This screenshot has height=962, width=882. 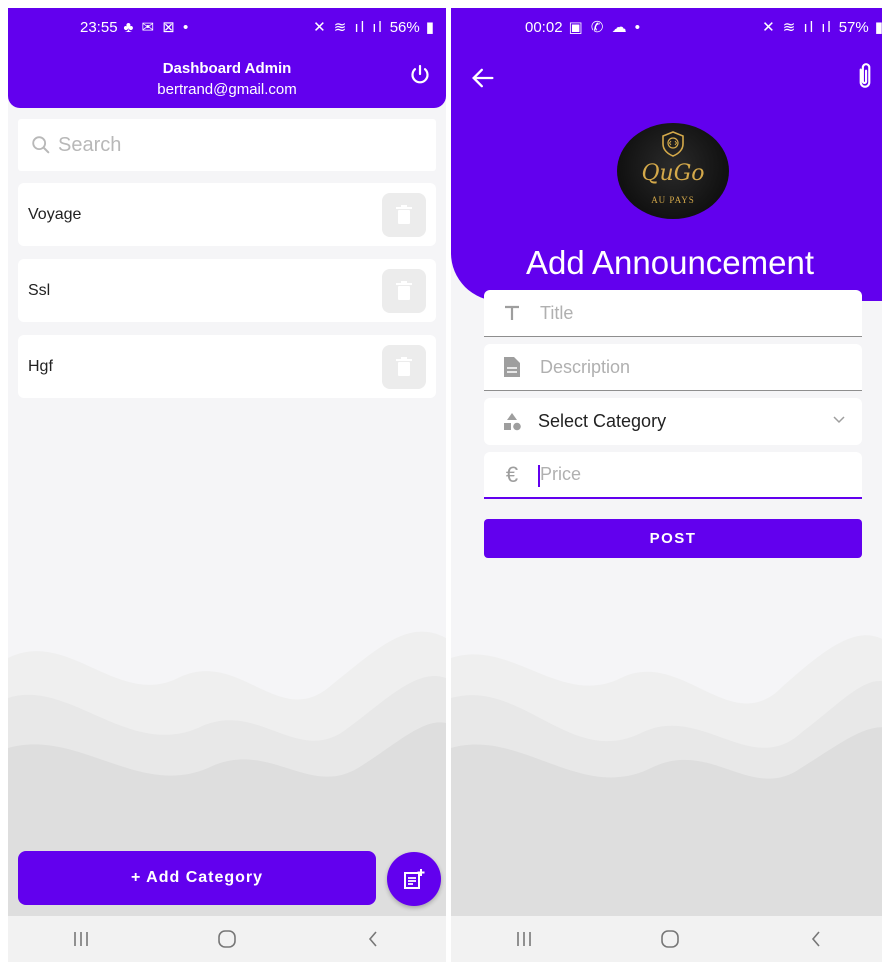 I want to click on attach-icon, so click(x=865, y=76).